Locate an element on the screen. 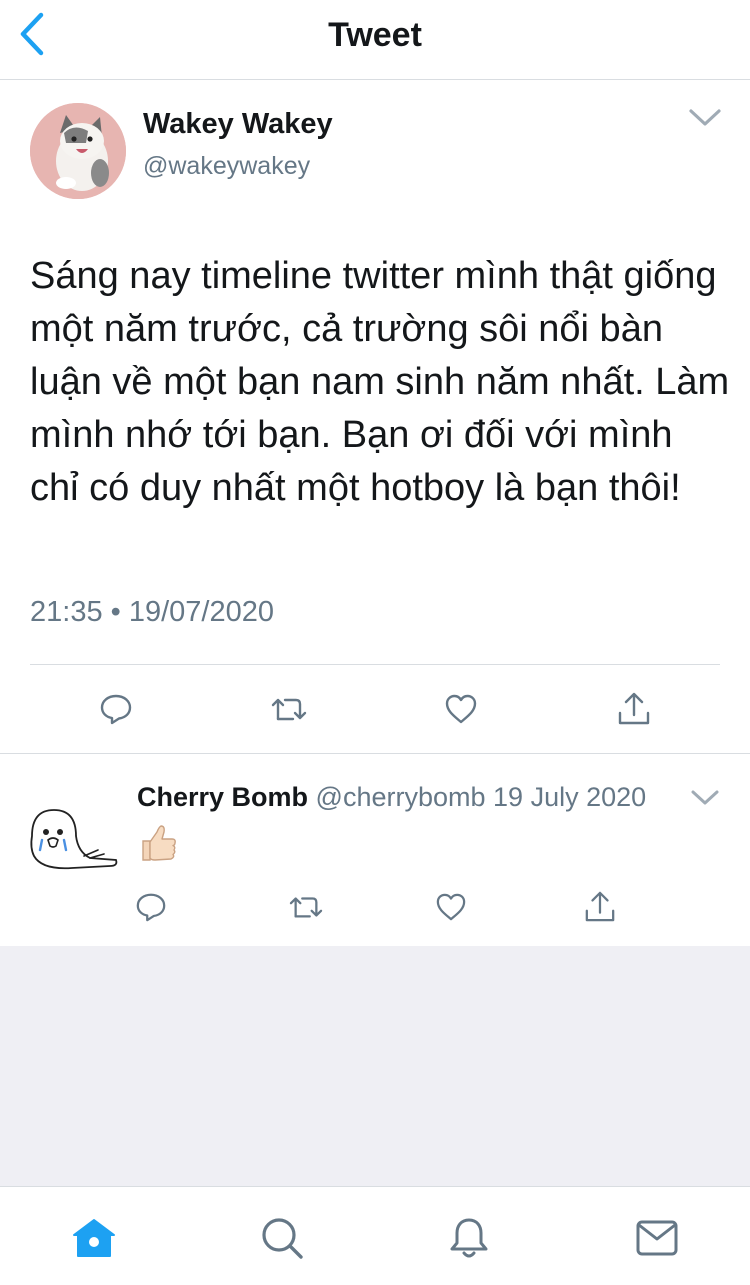 The width and height of the screenshot is (750, 1285). more-options-button is located at coordinates (705, 118).